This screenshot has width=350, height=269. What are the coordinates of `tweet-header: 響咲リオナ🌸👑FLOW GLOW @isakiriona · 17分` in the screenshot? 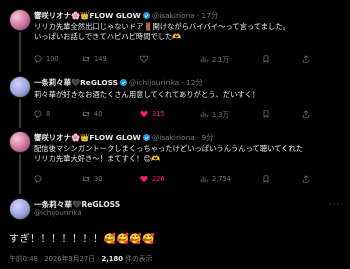 It's located at (126, 15).